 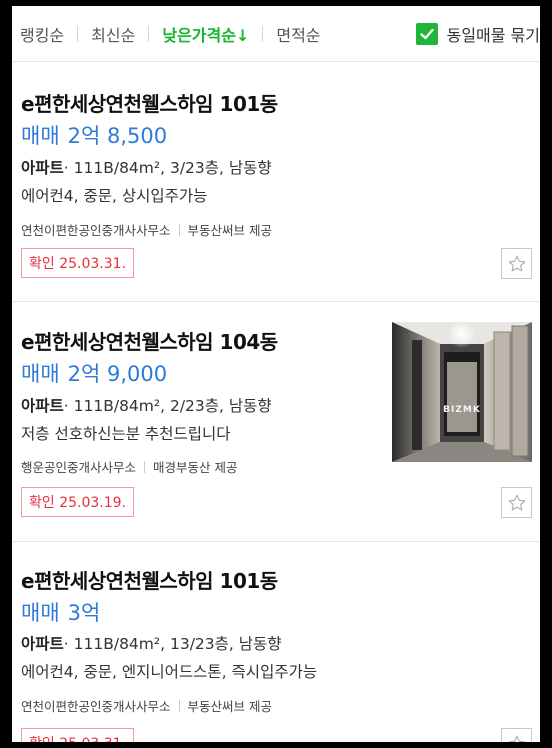 I want to click on sort-area: 면적순, so click(x=298, y=34).